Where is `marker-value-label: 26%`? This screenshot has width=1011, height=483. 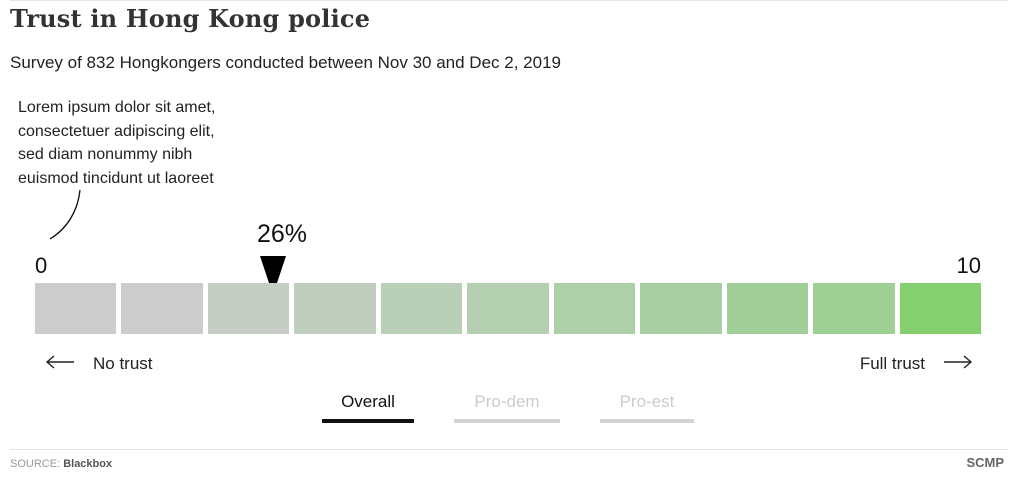
marker-value-label: 26% is located at coordinates (282, 234).